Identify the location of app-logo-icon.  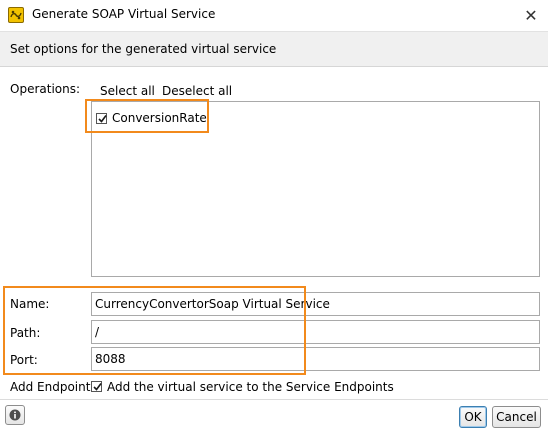
(16, 15).